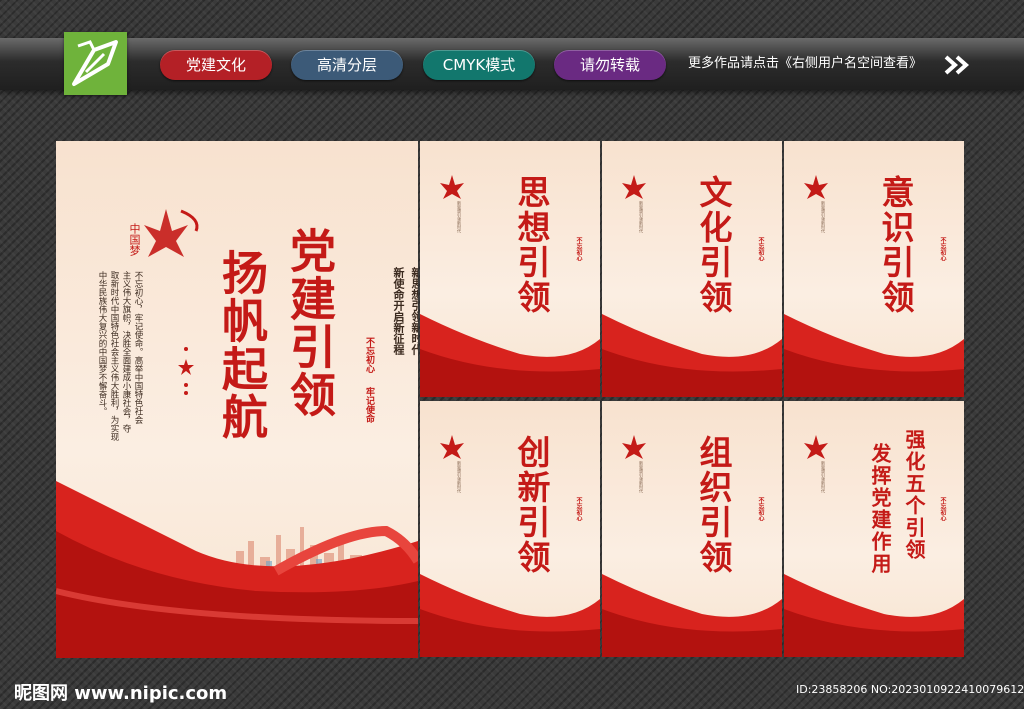  Describe the element at coordinates (216, 65) in the screenshot. I see `tag-party-culture: 党建文化` at that location.